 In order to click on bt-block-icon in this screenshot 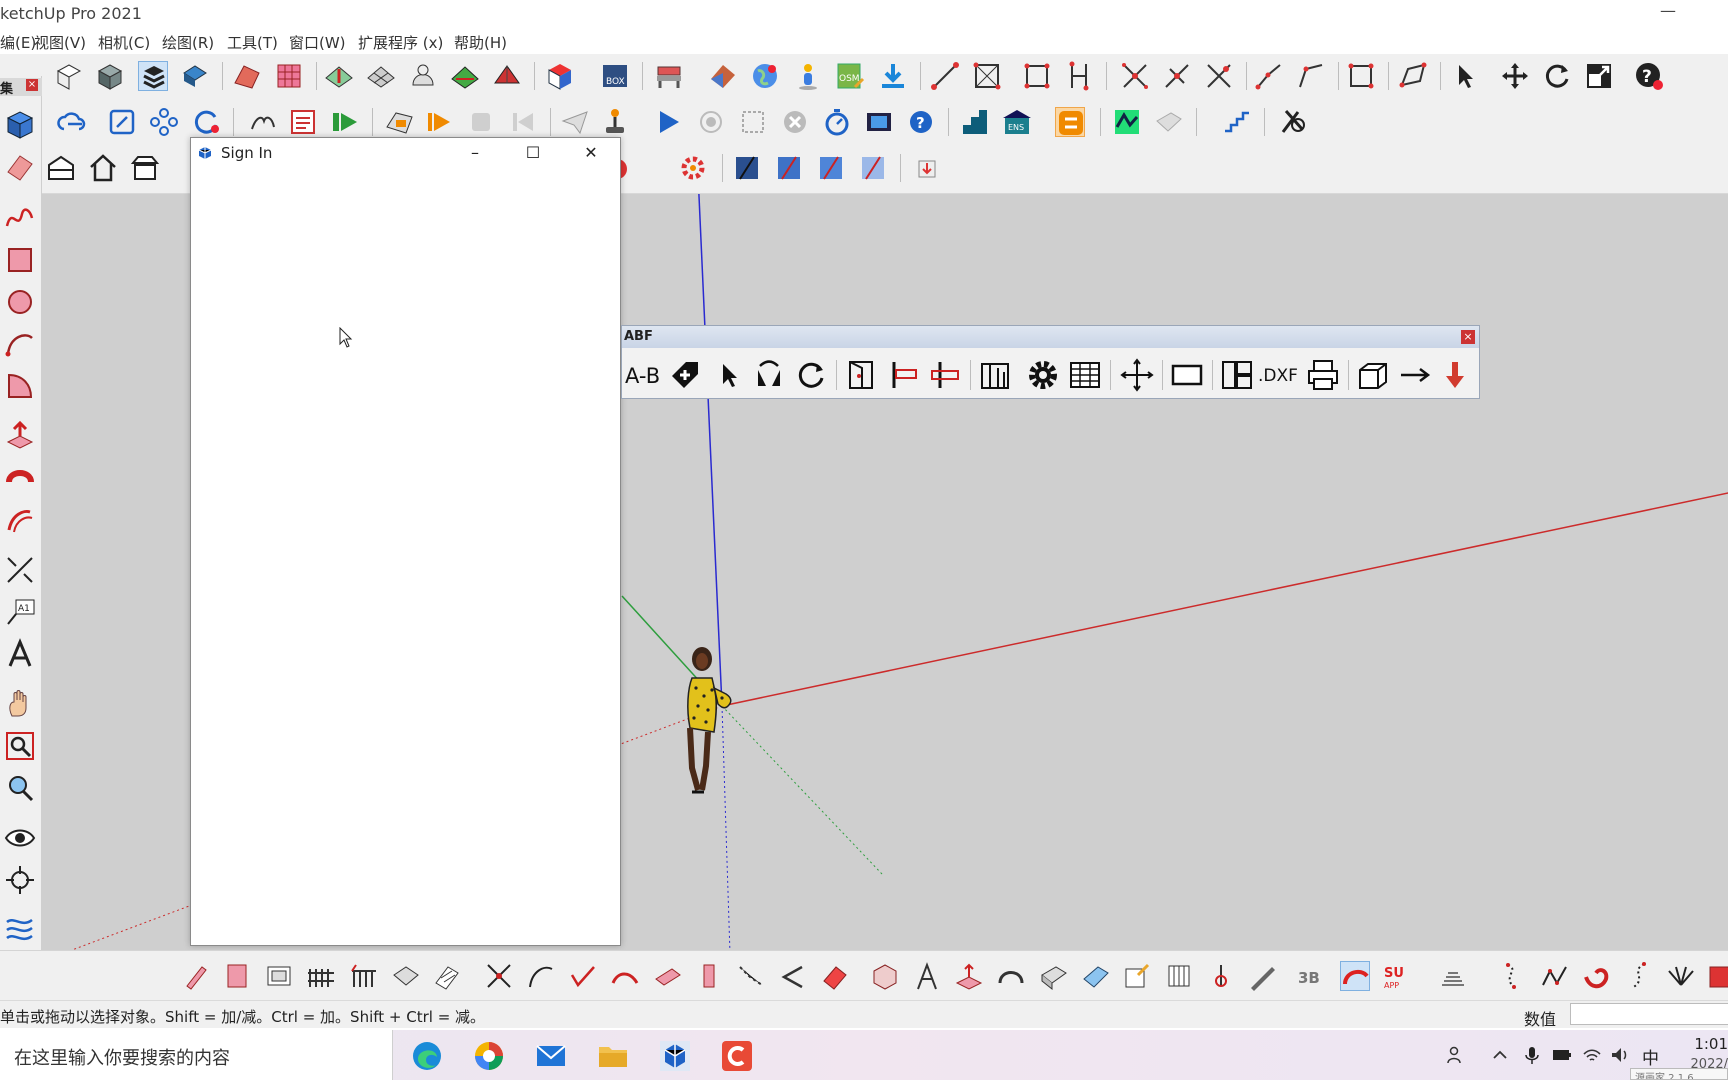, I will do `click(885, 976)`.